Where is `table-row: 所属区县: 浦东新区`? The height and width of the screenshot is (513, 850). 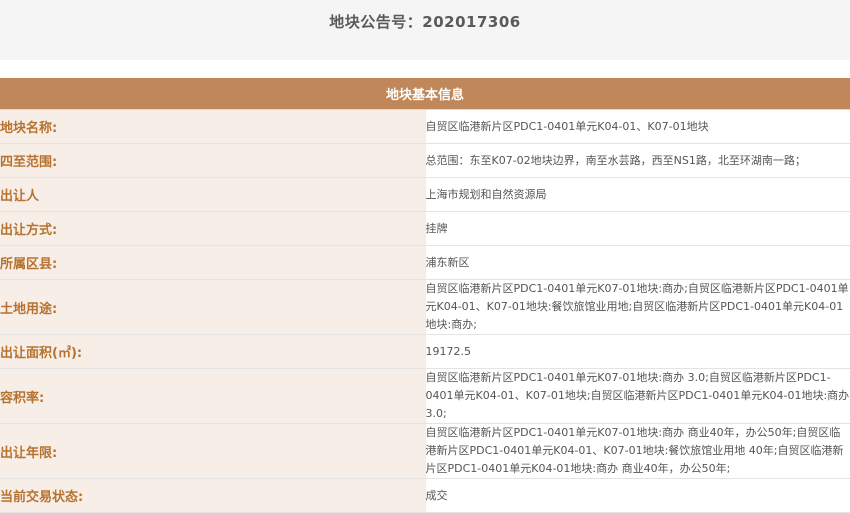 table-row: 所属区县: 浦东新区 is located at coordinates (425, 262).